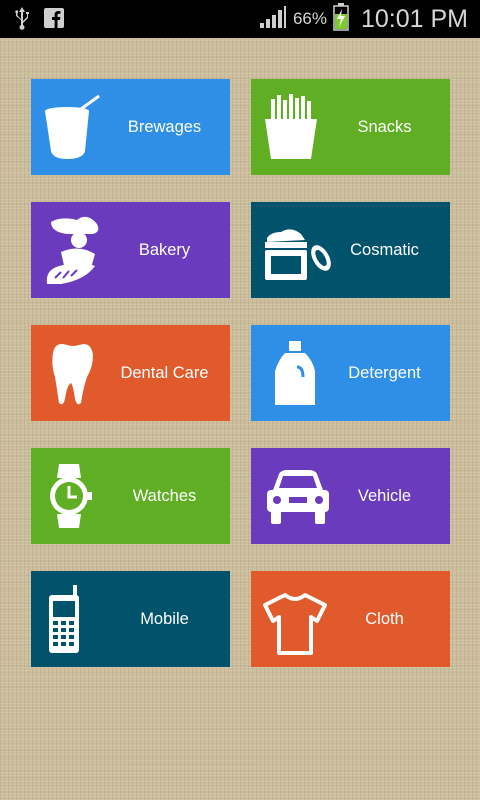  What do you see at coordinates (164, 618) in the screenshot?
I see `category-label: Mobile` at bounding box center [164, 618].